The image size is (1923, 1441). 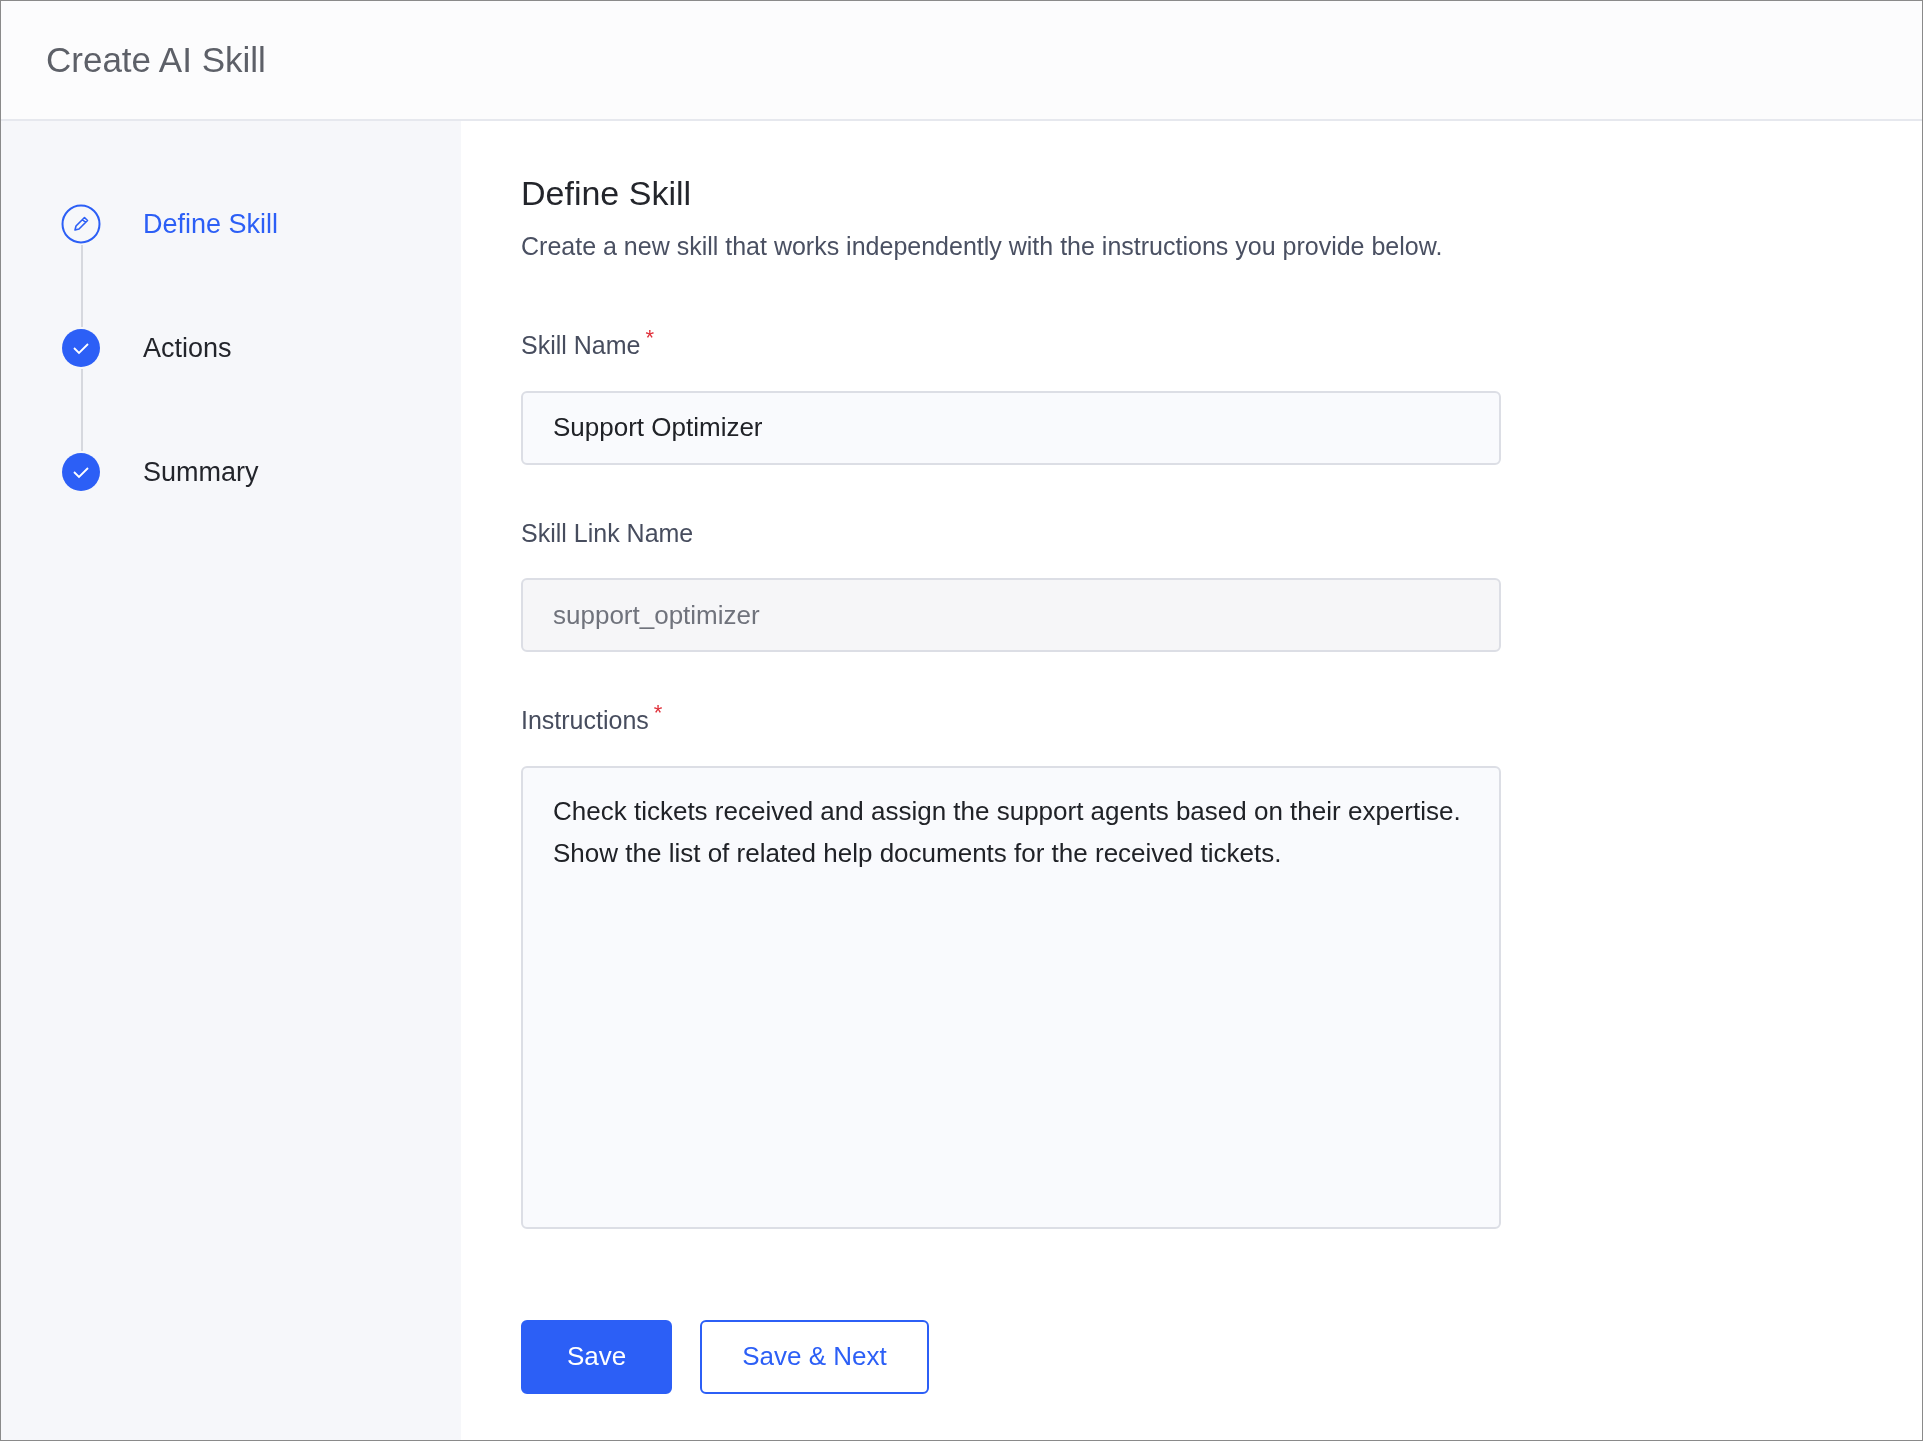 What do you see at coordinates (201, 472) in the screenshot?
I see `step-link: Summary` at bounding box center [201, 472].